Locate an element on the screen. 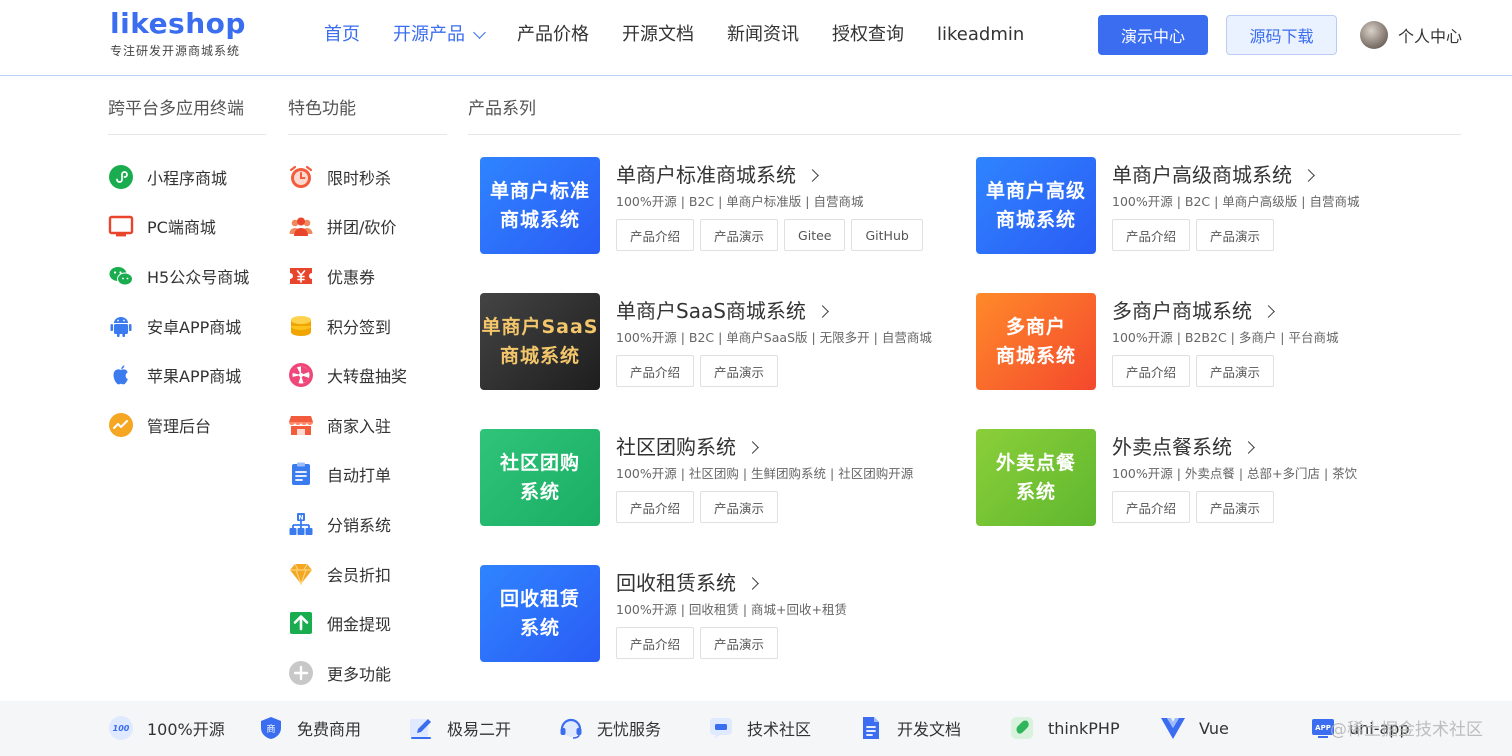 This screenshot has width=1512, height=756. platform-item-admin: 管理后台 is located at coordinates (178, 425).